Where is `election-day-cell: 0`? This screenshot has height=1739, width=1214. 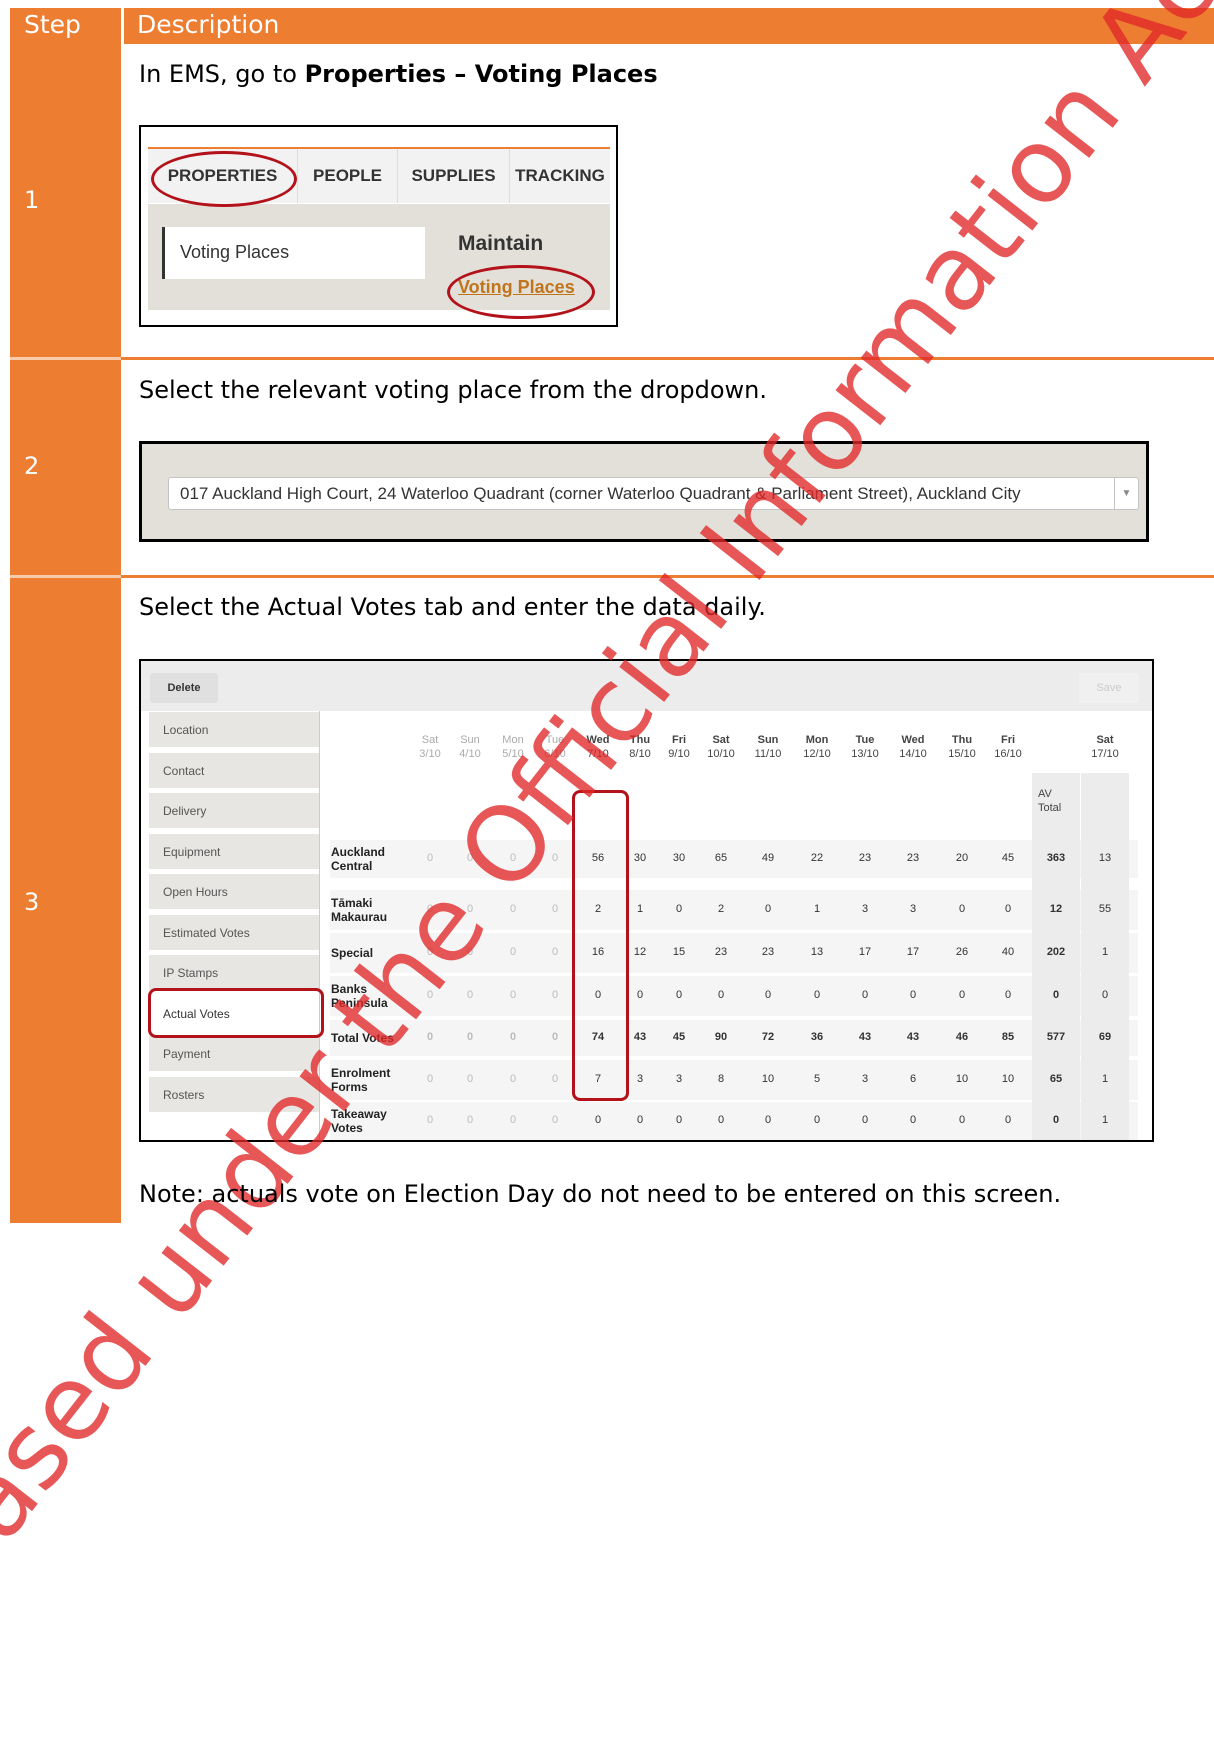
election-day-cell: 0 is located at coordinates (1105, 997).